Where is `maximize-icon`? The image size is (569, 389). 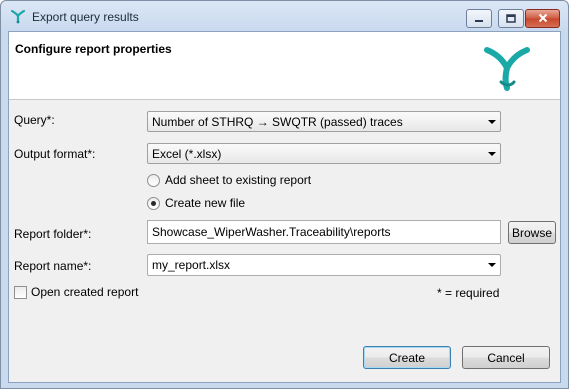 maximize-icon is located at coordinates (511, 19).